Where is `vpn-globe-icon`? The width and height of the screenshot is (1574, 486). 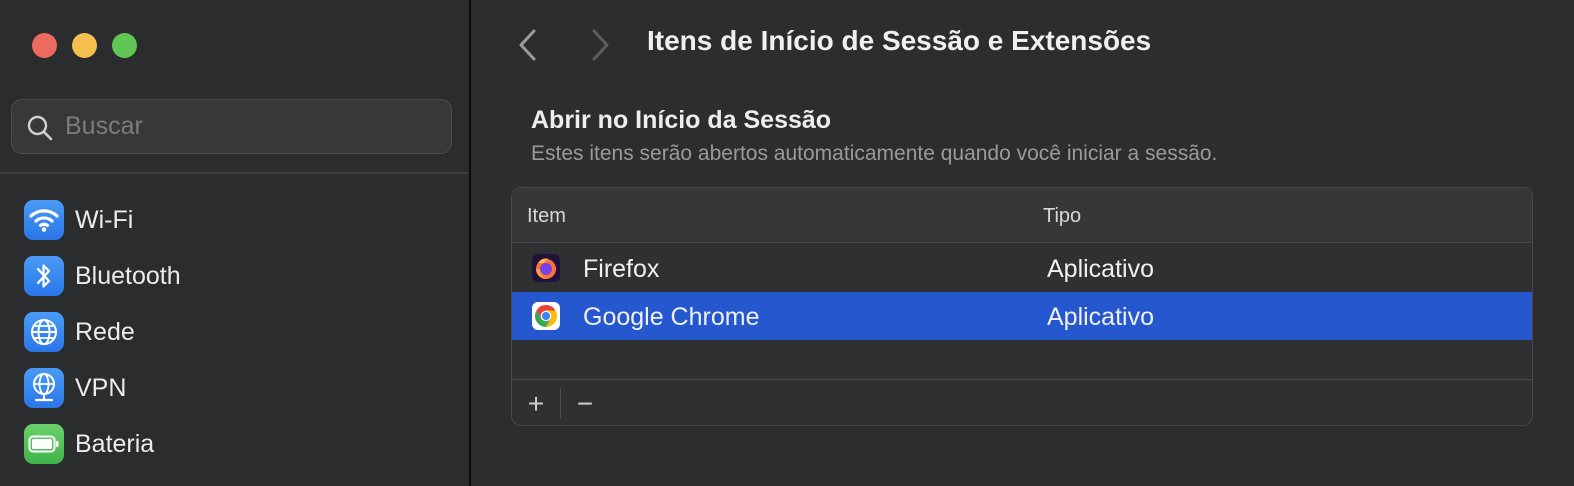 vpn-globe-icon is located at coordinates (44, 388).